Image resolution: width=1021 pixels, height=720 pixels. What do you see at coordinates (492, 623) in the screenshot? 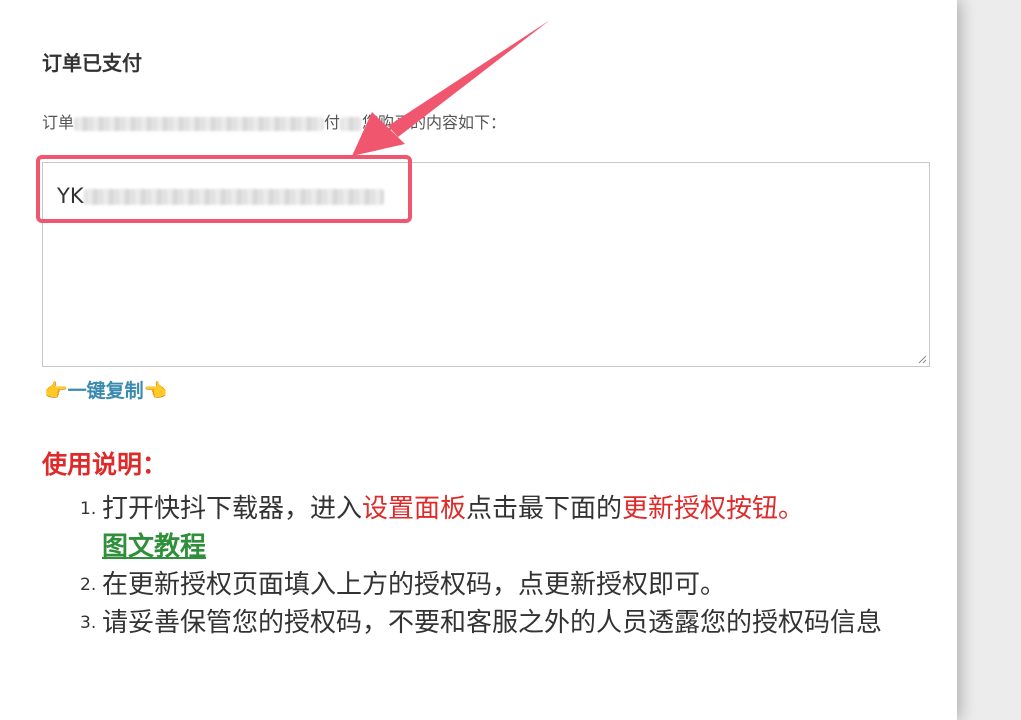
I see `step-text: 请妥善保管您的授权码，不要和客服之外的人员透露您的授权码信息` at bounding box center [492, 623].